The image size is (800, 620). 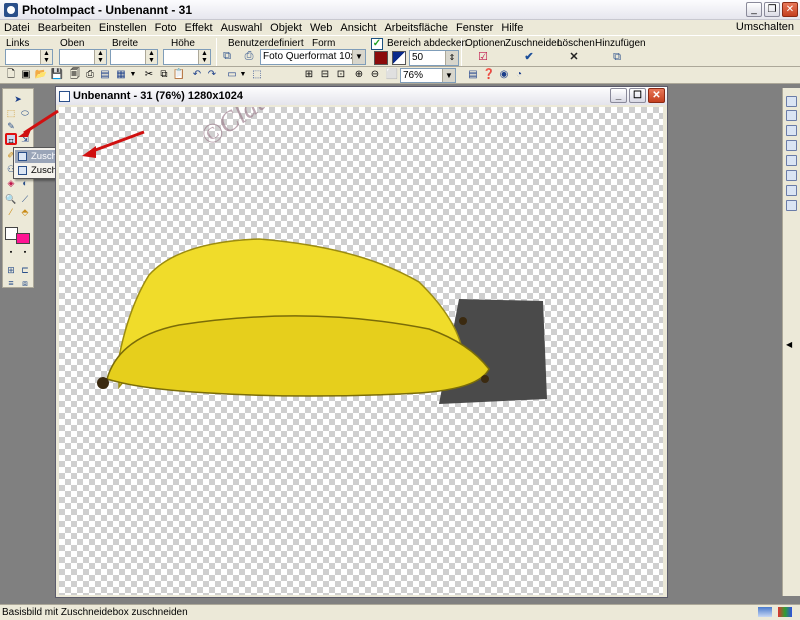 What do you see at coordinates (64, 28) in the screenshot?
I see `menu-bearbeiten: Bearbeiten` at bounding box center [64, 28].